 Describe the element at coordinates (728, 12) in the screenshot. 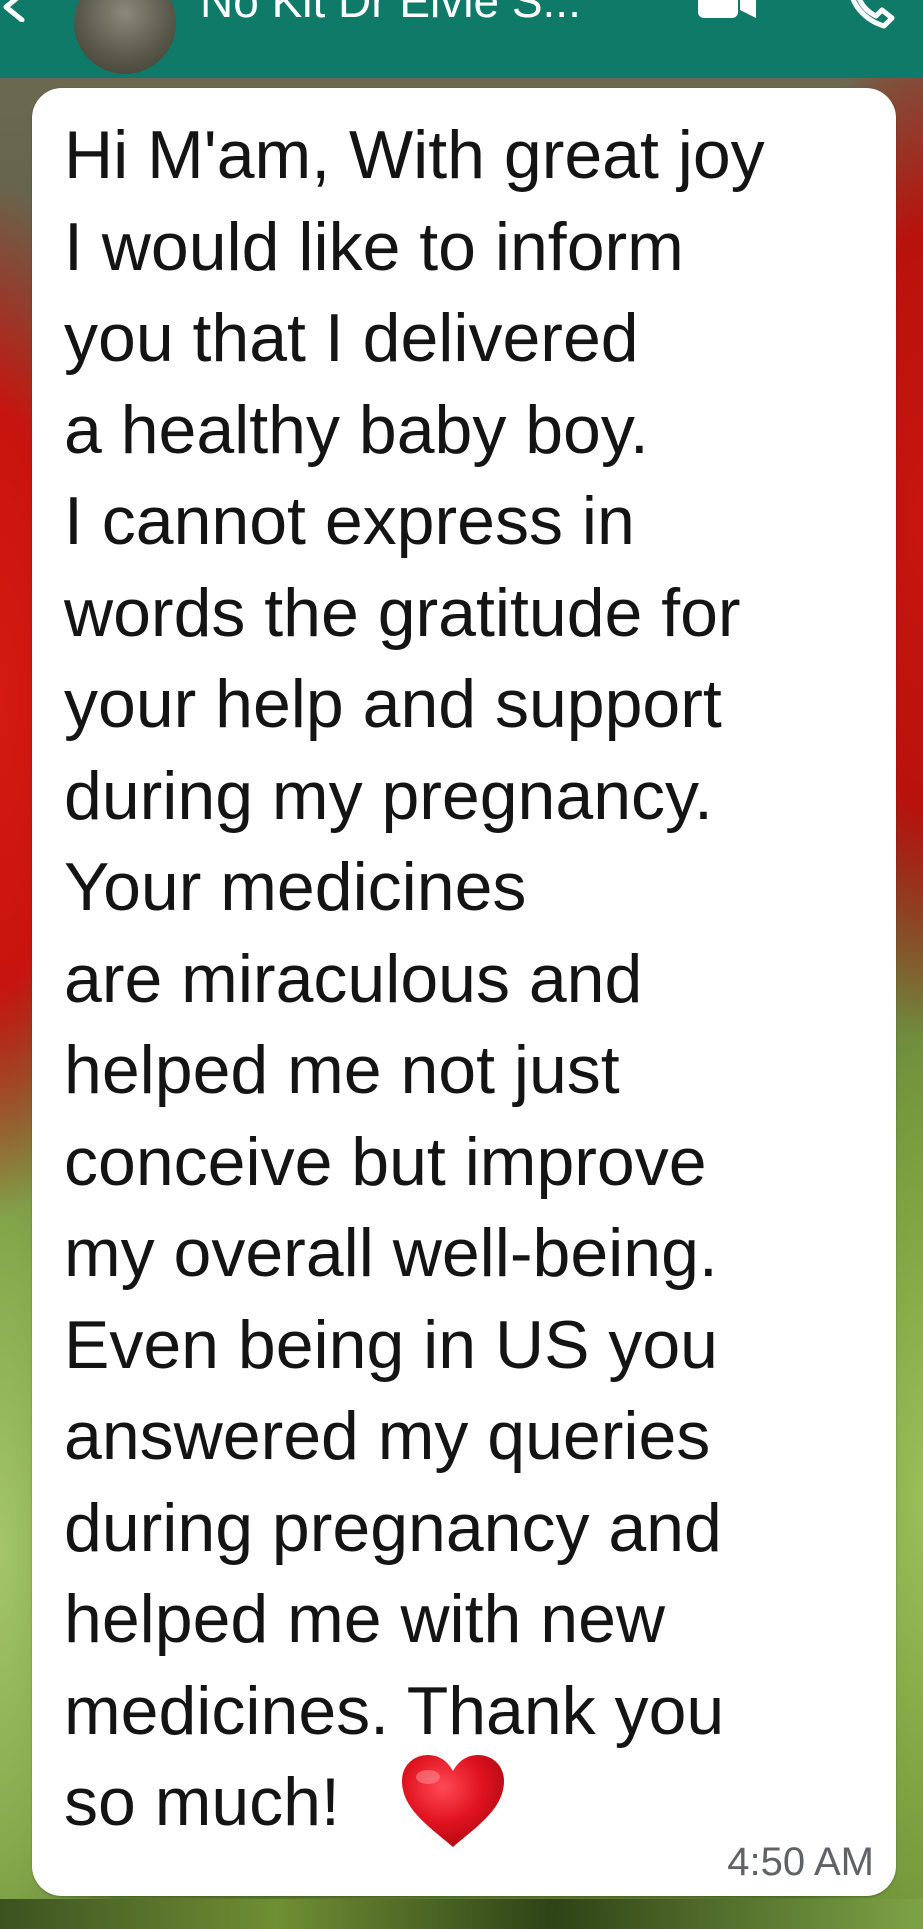

I see `video-camera-icon` at that location.